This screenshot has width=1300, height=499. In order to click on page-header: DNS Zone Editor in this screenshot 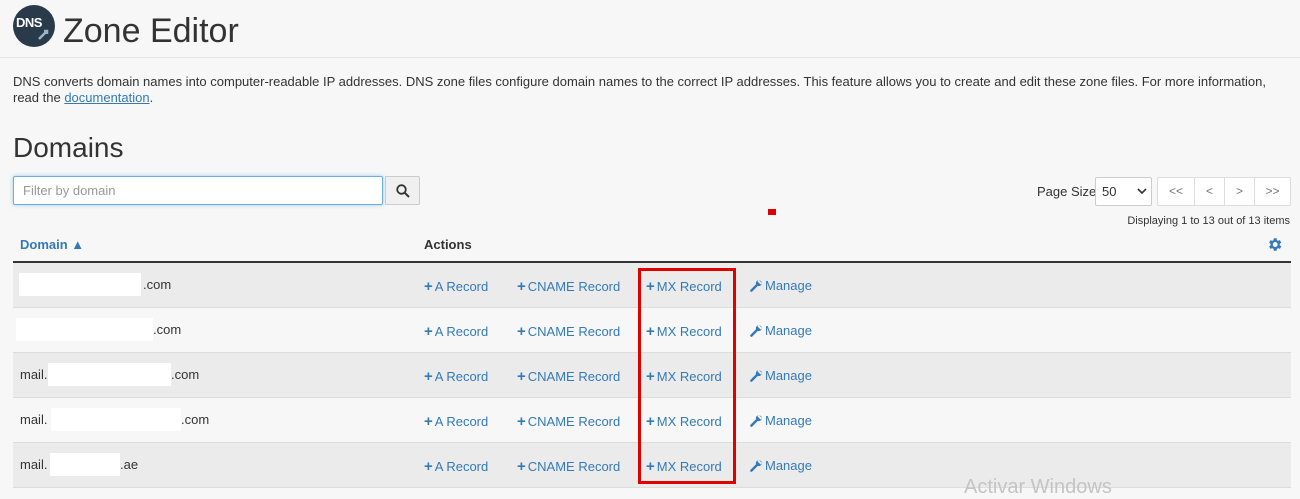, I will do `click(650, 29)`.